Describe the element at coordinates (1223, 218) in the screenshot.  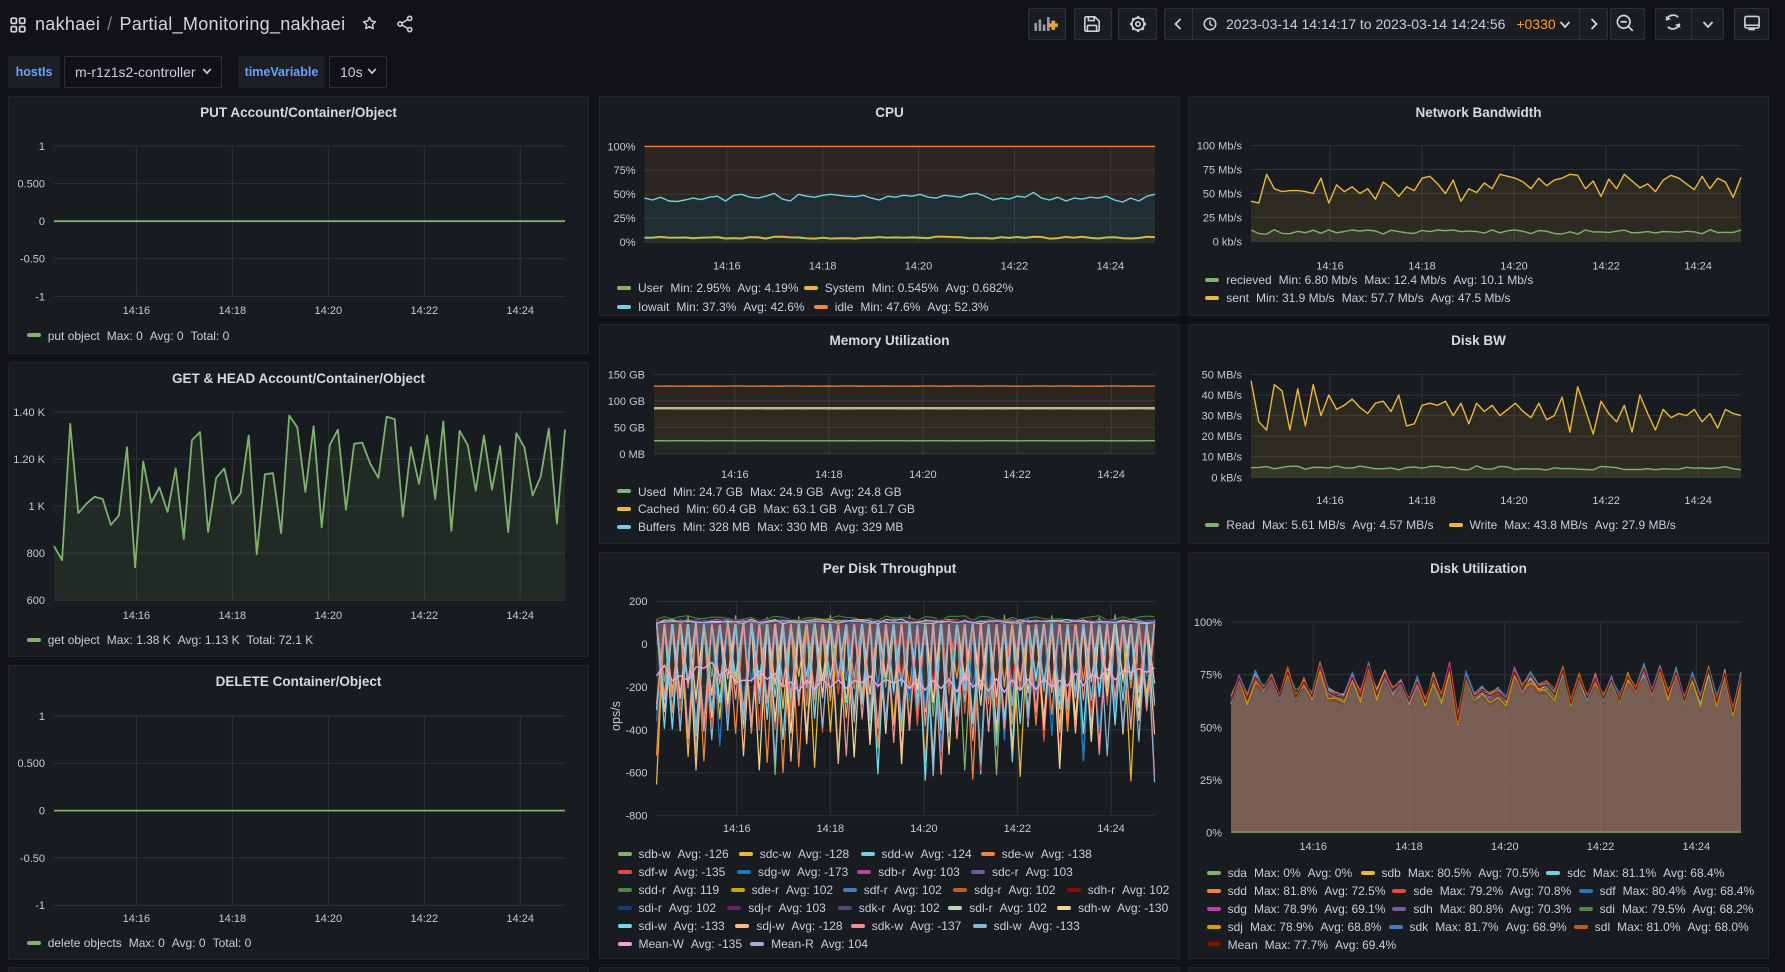
I see `svg-text: 25 Mb/s` at that location.